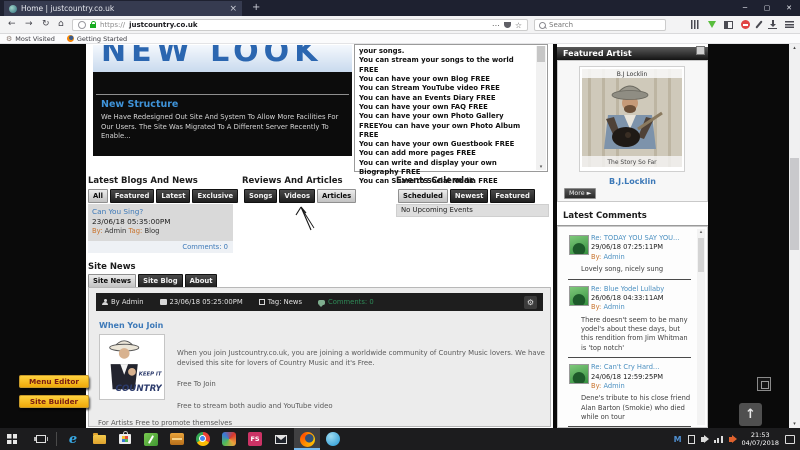 Image resolution: width=800 pixels, height=450 pixels. I want to click on scrollbar-up-icon: ▴, so click(794, 48).